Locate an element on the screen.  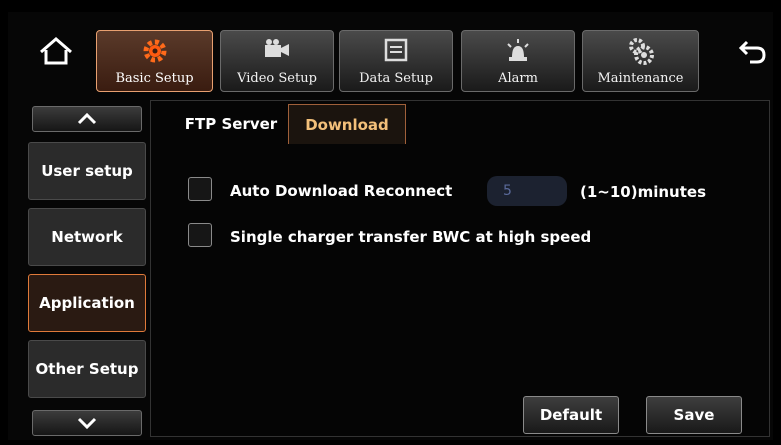
tab-label: Download is located at coordinates (347, 124).